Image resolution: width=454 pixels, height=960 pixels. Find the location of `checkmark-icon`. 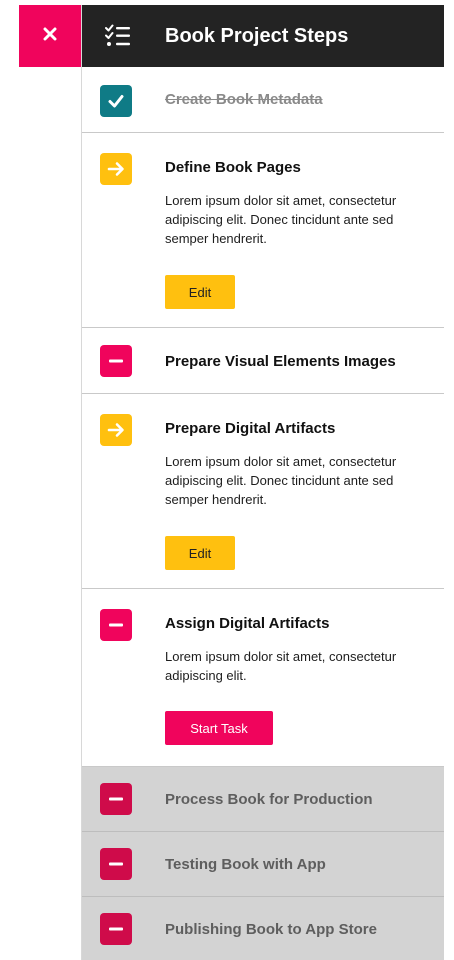

checkmark-icon is located at coordinates (116, 101).